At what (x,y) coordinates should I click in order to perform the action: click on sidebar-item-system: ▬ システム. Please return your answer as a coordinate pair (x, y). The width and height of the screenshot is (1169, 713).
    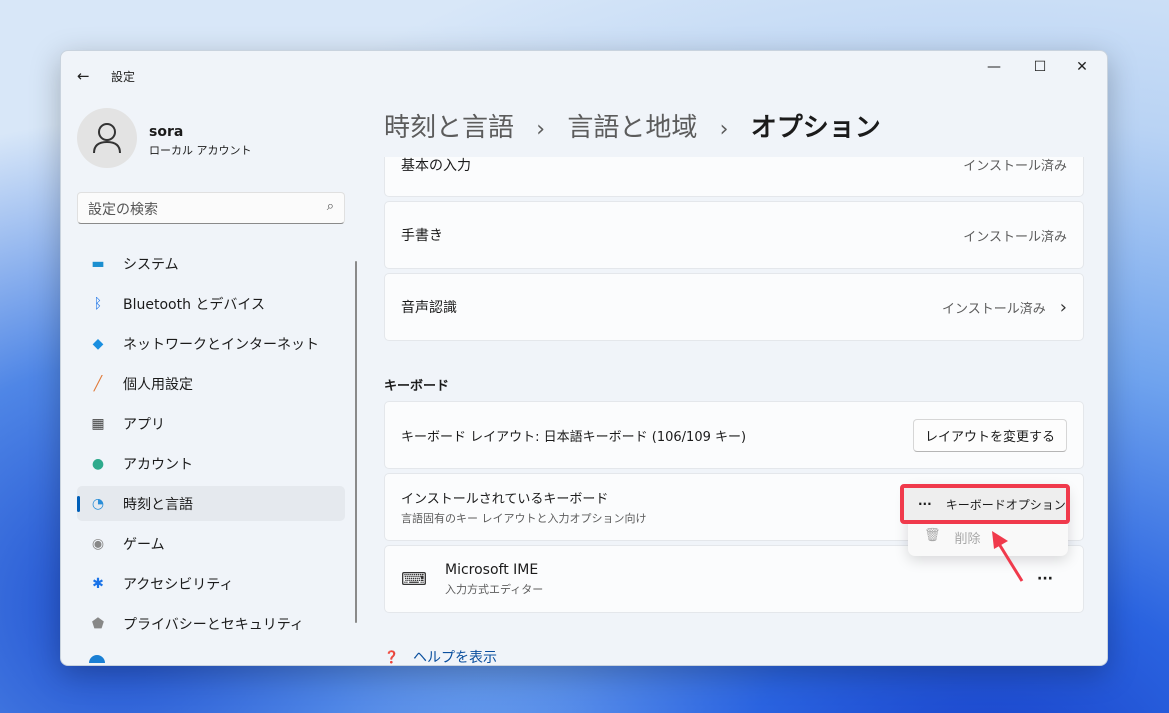
    Looking at the image, I should click on (211, 263).